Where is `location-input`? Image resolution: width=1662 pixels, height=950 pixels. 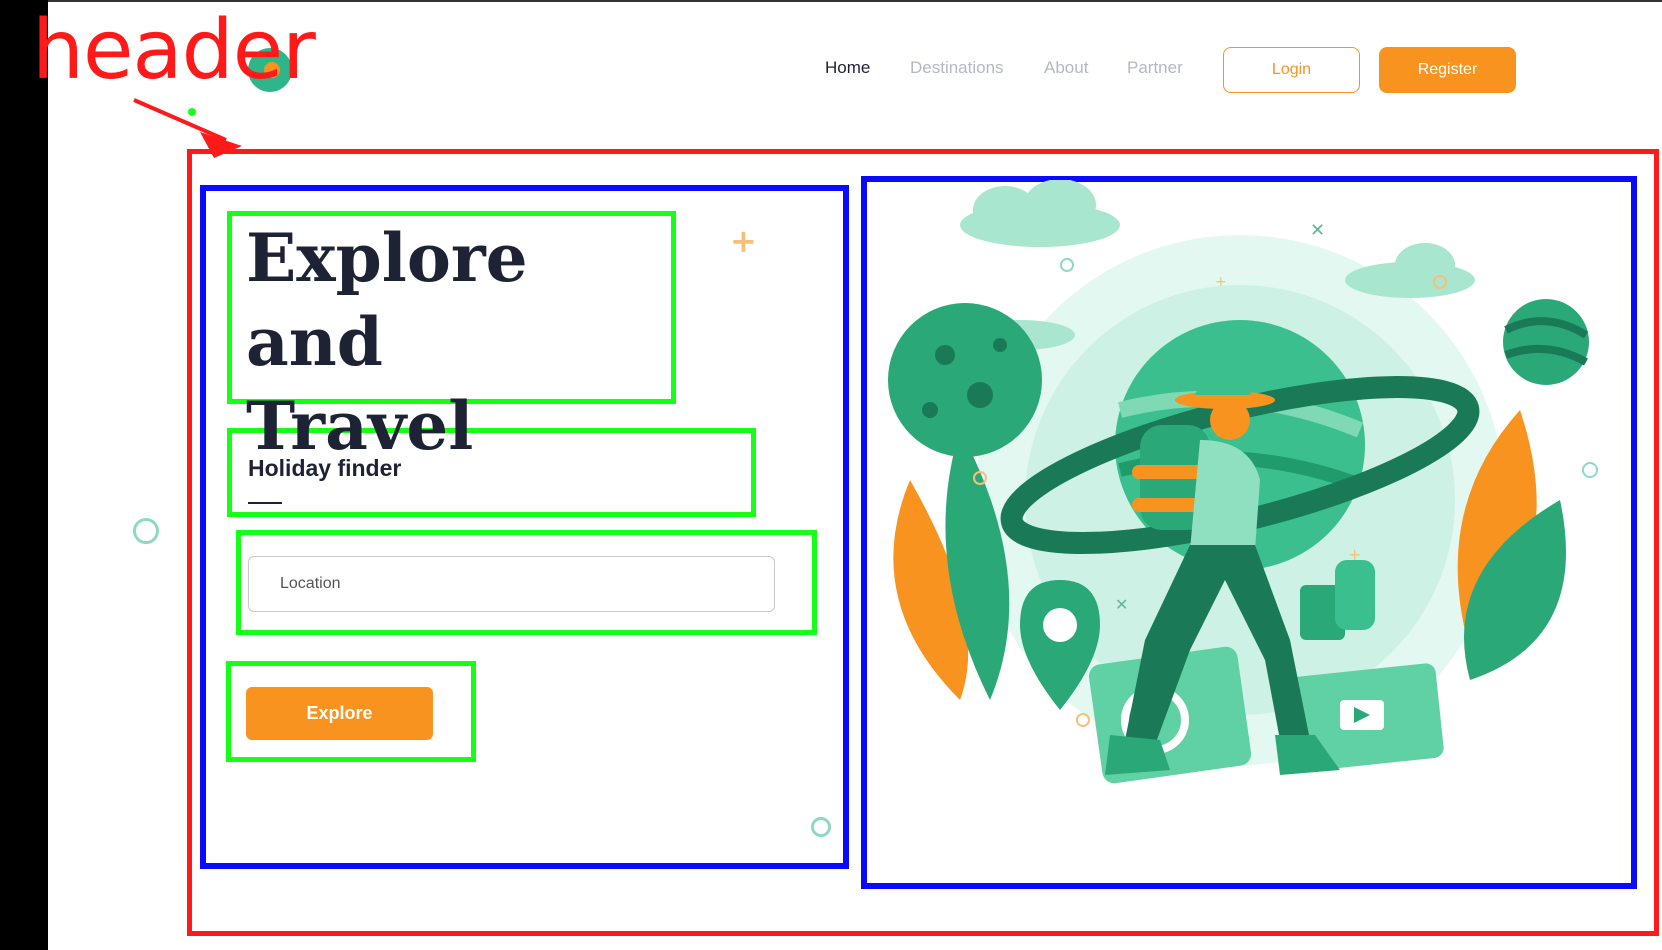
location-input is located at coordinates (511, 584).